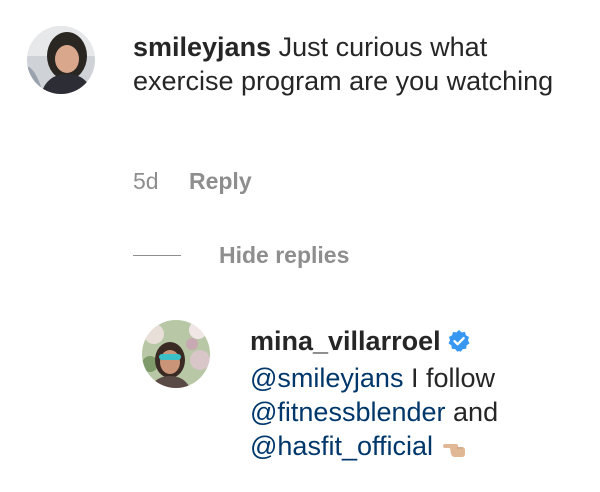 The height and width of the screenshot is (492, 600). I want to click on hide-replies-toggle: Hide replies, so click(241, 255).